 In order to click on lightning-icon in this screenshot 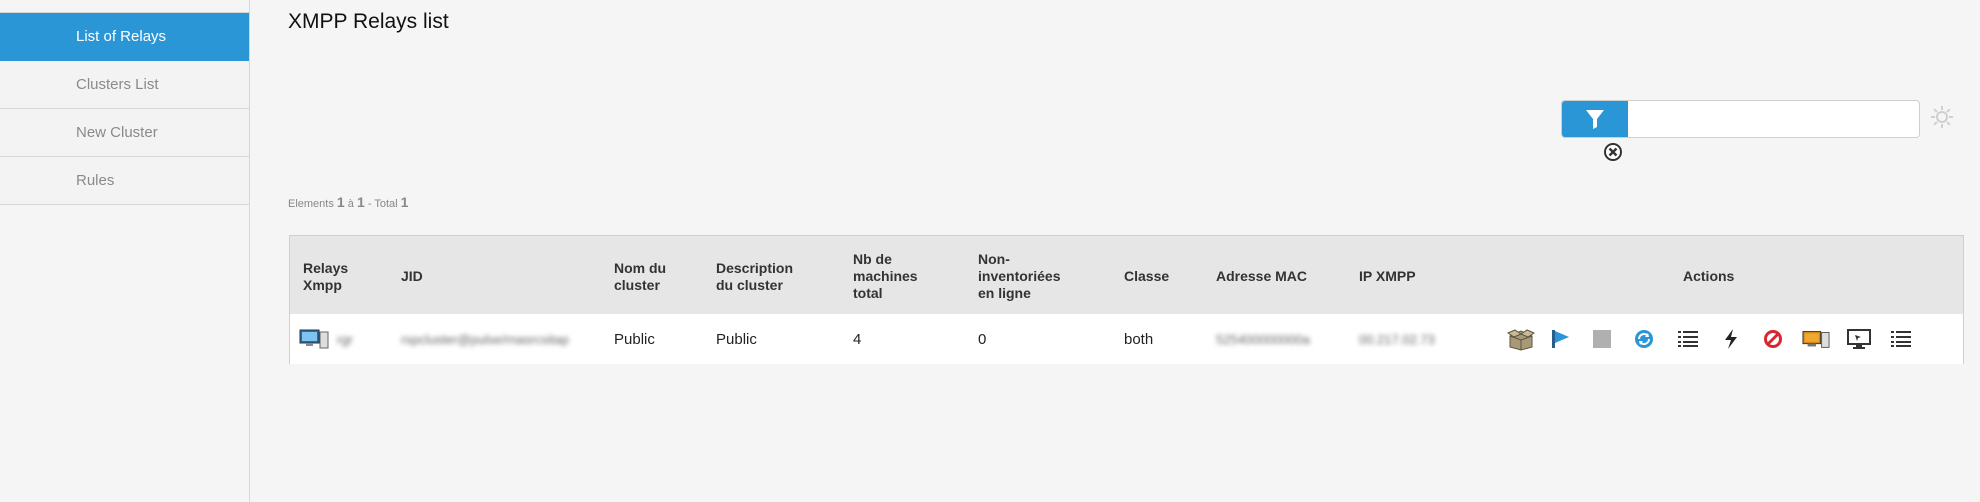, I will do `click(1731, 339)`.